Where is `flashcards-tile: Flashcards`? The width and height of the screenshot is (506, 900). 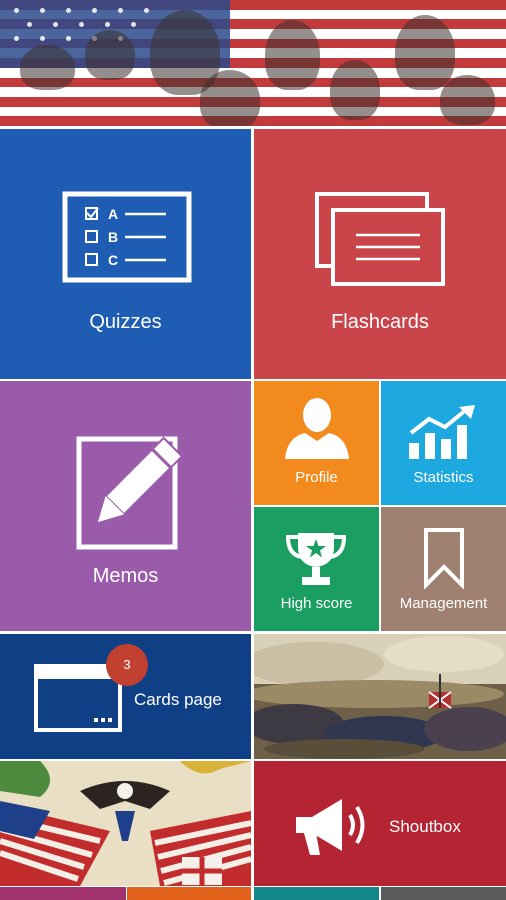
flashcards-tile: Flashcards is located at coordinates (380, 254).